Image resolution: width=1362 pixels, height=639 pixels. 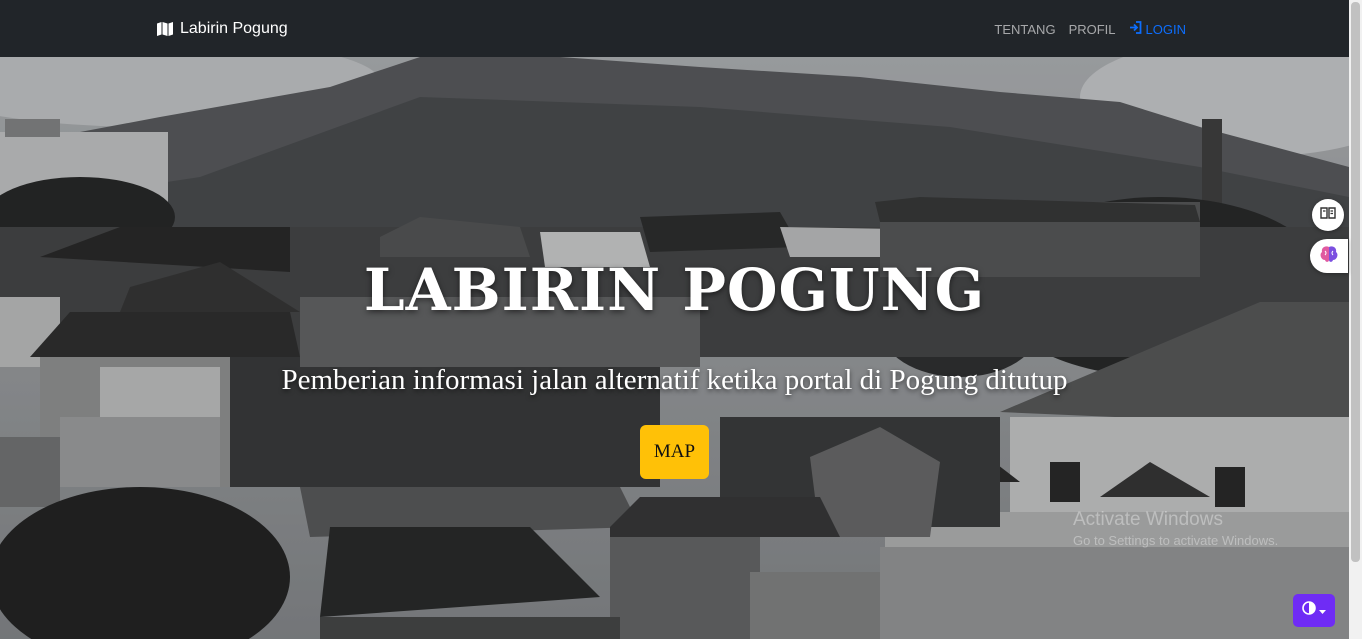 I want to click on nav-link-label: TENTANG, so click(x=1025, y=29).